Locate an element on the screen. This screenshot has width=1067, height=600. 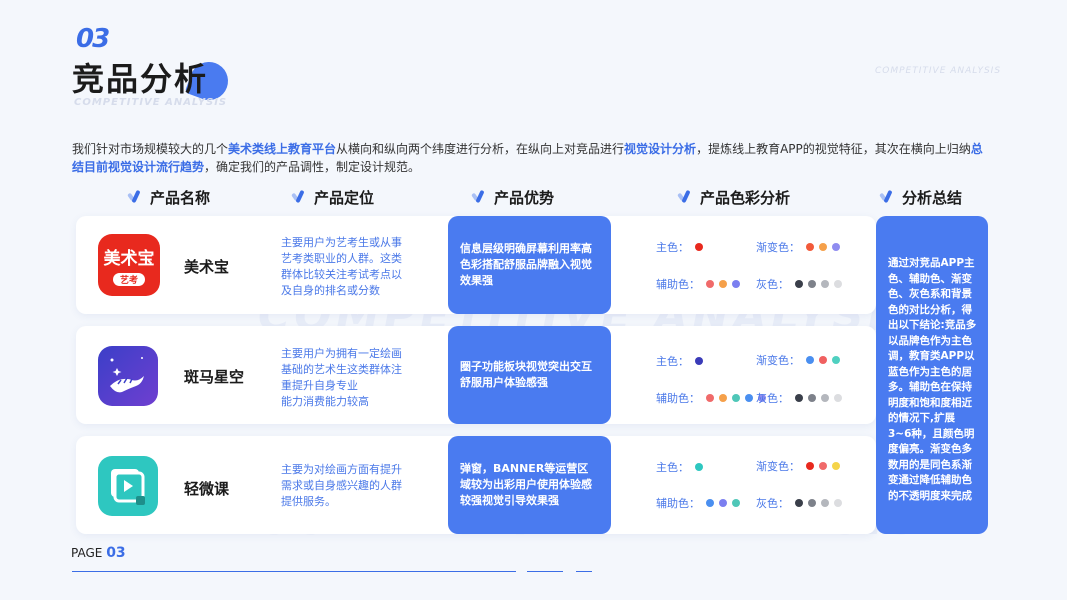
gray-color-label: 灰色： is located at coordinates (772, 284).